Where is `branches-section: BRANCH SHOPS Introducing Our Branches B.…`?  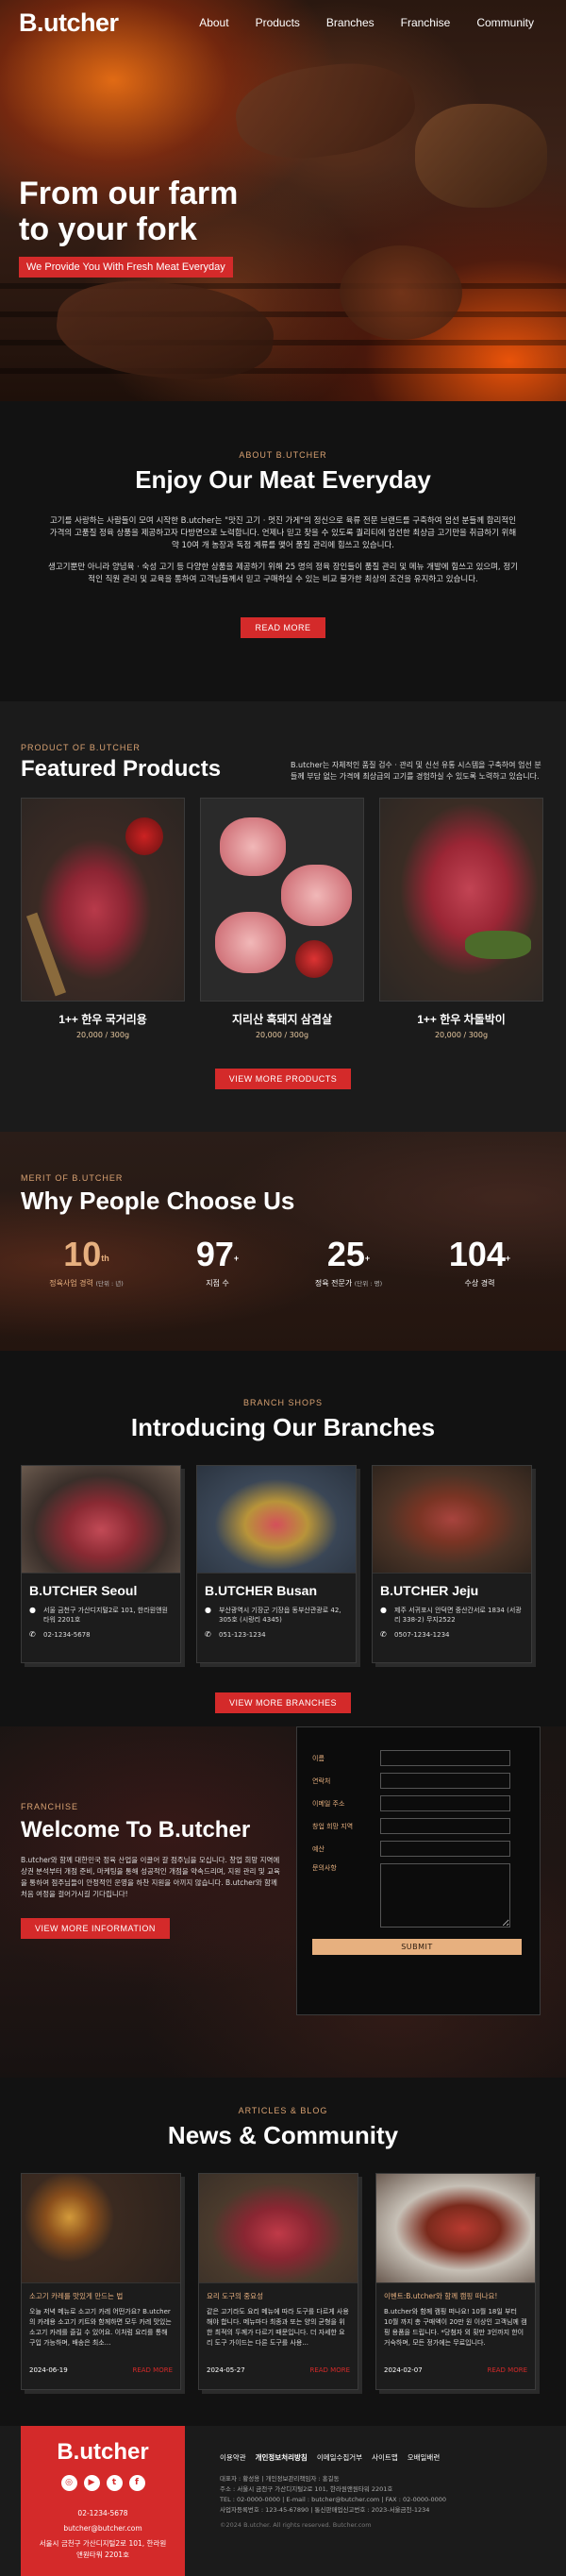
branches-section: BRANCH SHOPS Introducing Our Branches B.… is located at coordinates (283, 1538).